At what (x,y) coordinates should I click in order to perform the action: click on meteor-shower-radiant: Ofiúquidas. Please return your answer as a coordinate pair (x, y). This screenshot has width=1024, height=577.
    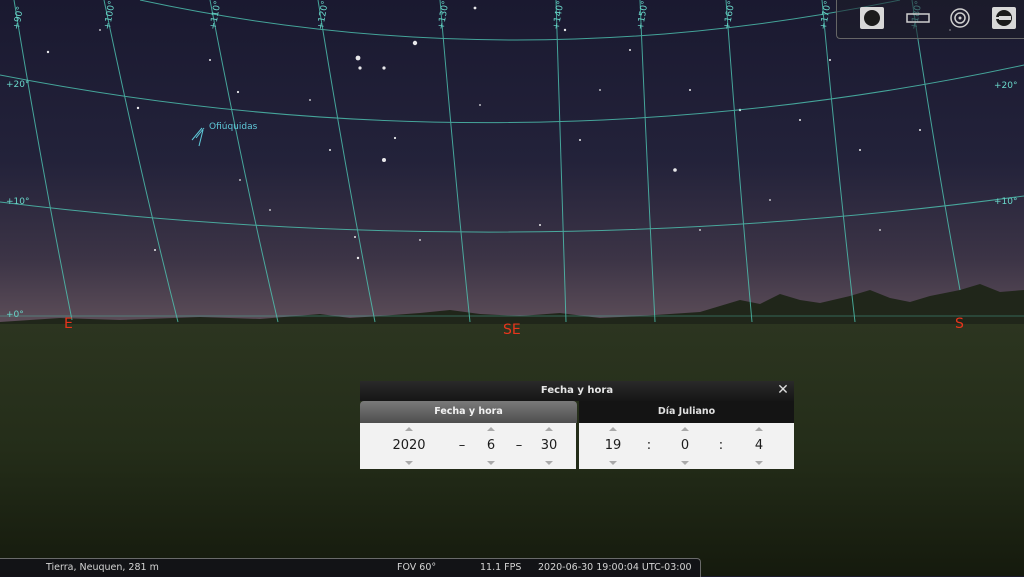
    Looking at the image, I should click on (224, 134).